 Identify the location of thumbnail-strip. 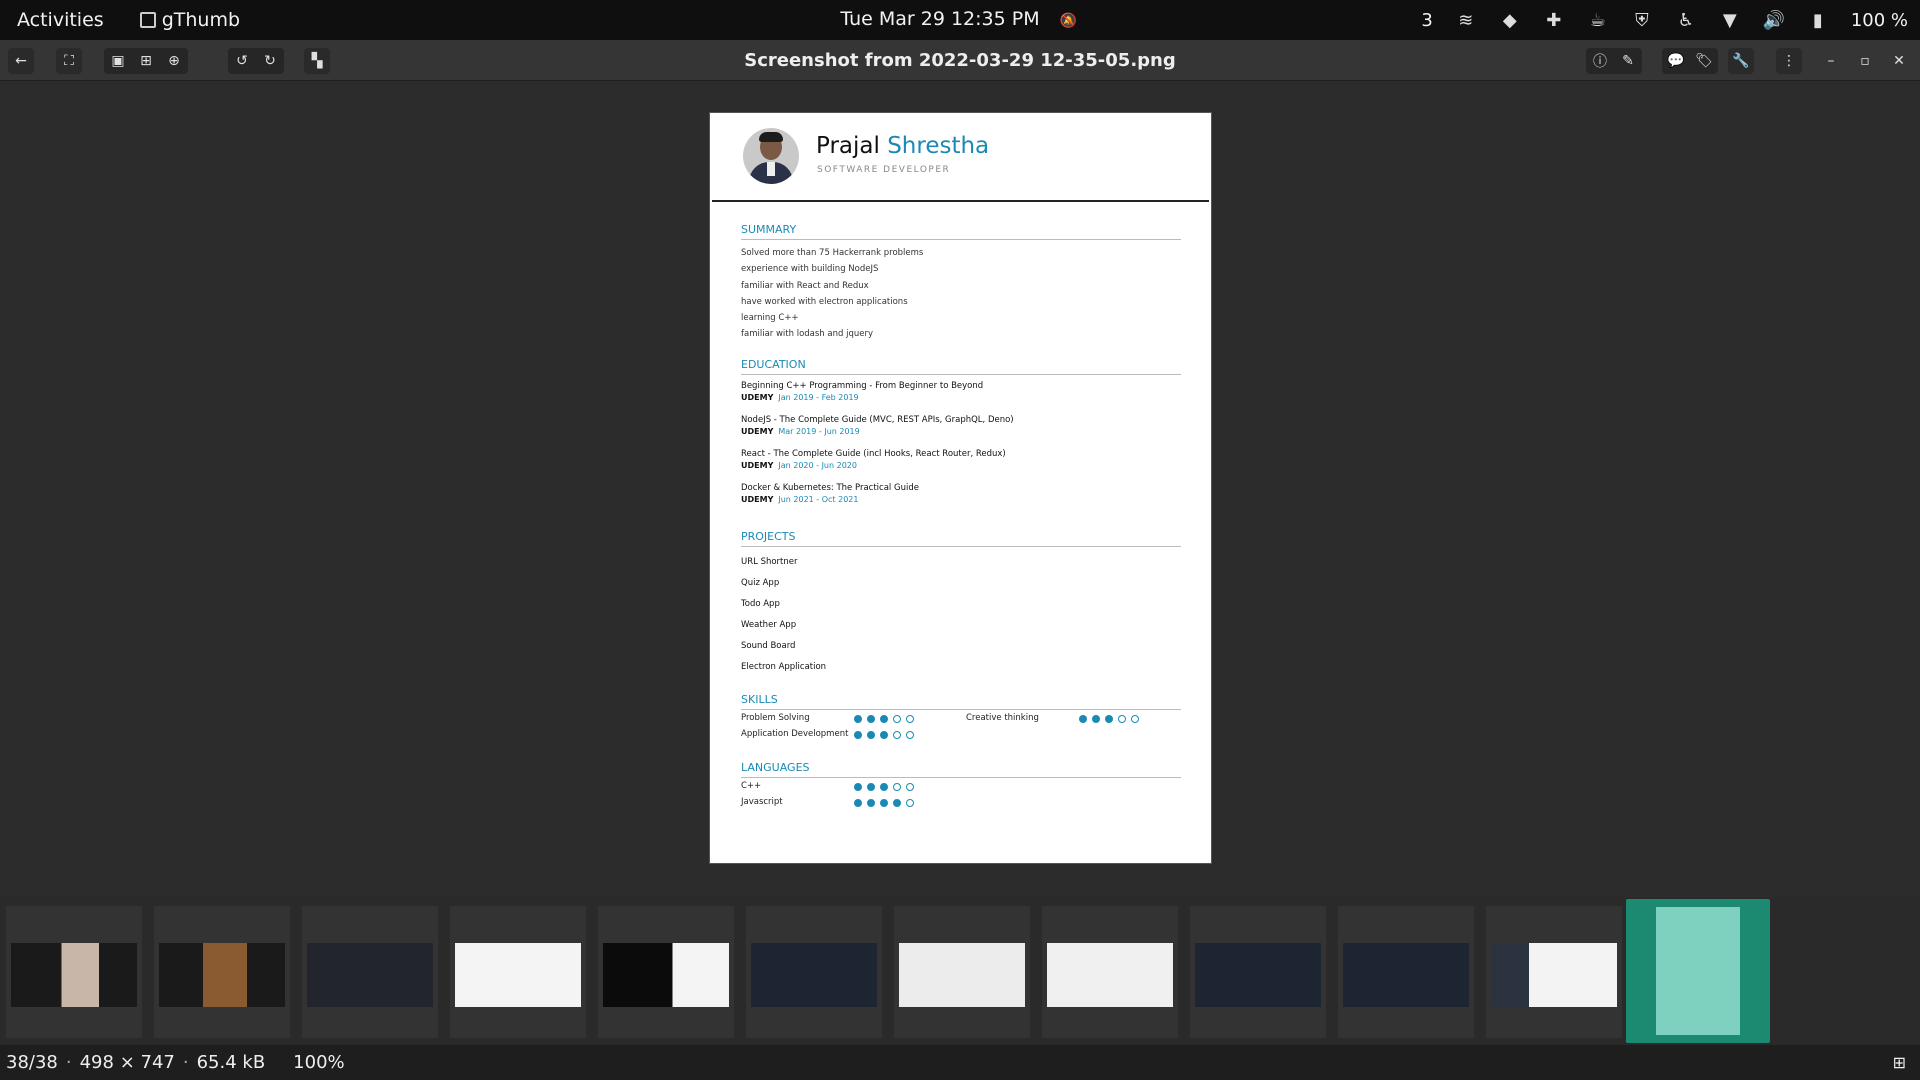
(960, 971).